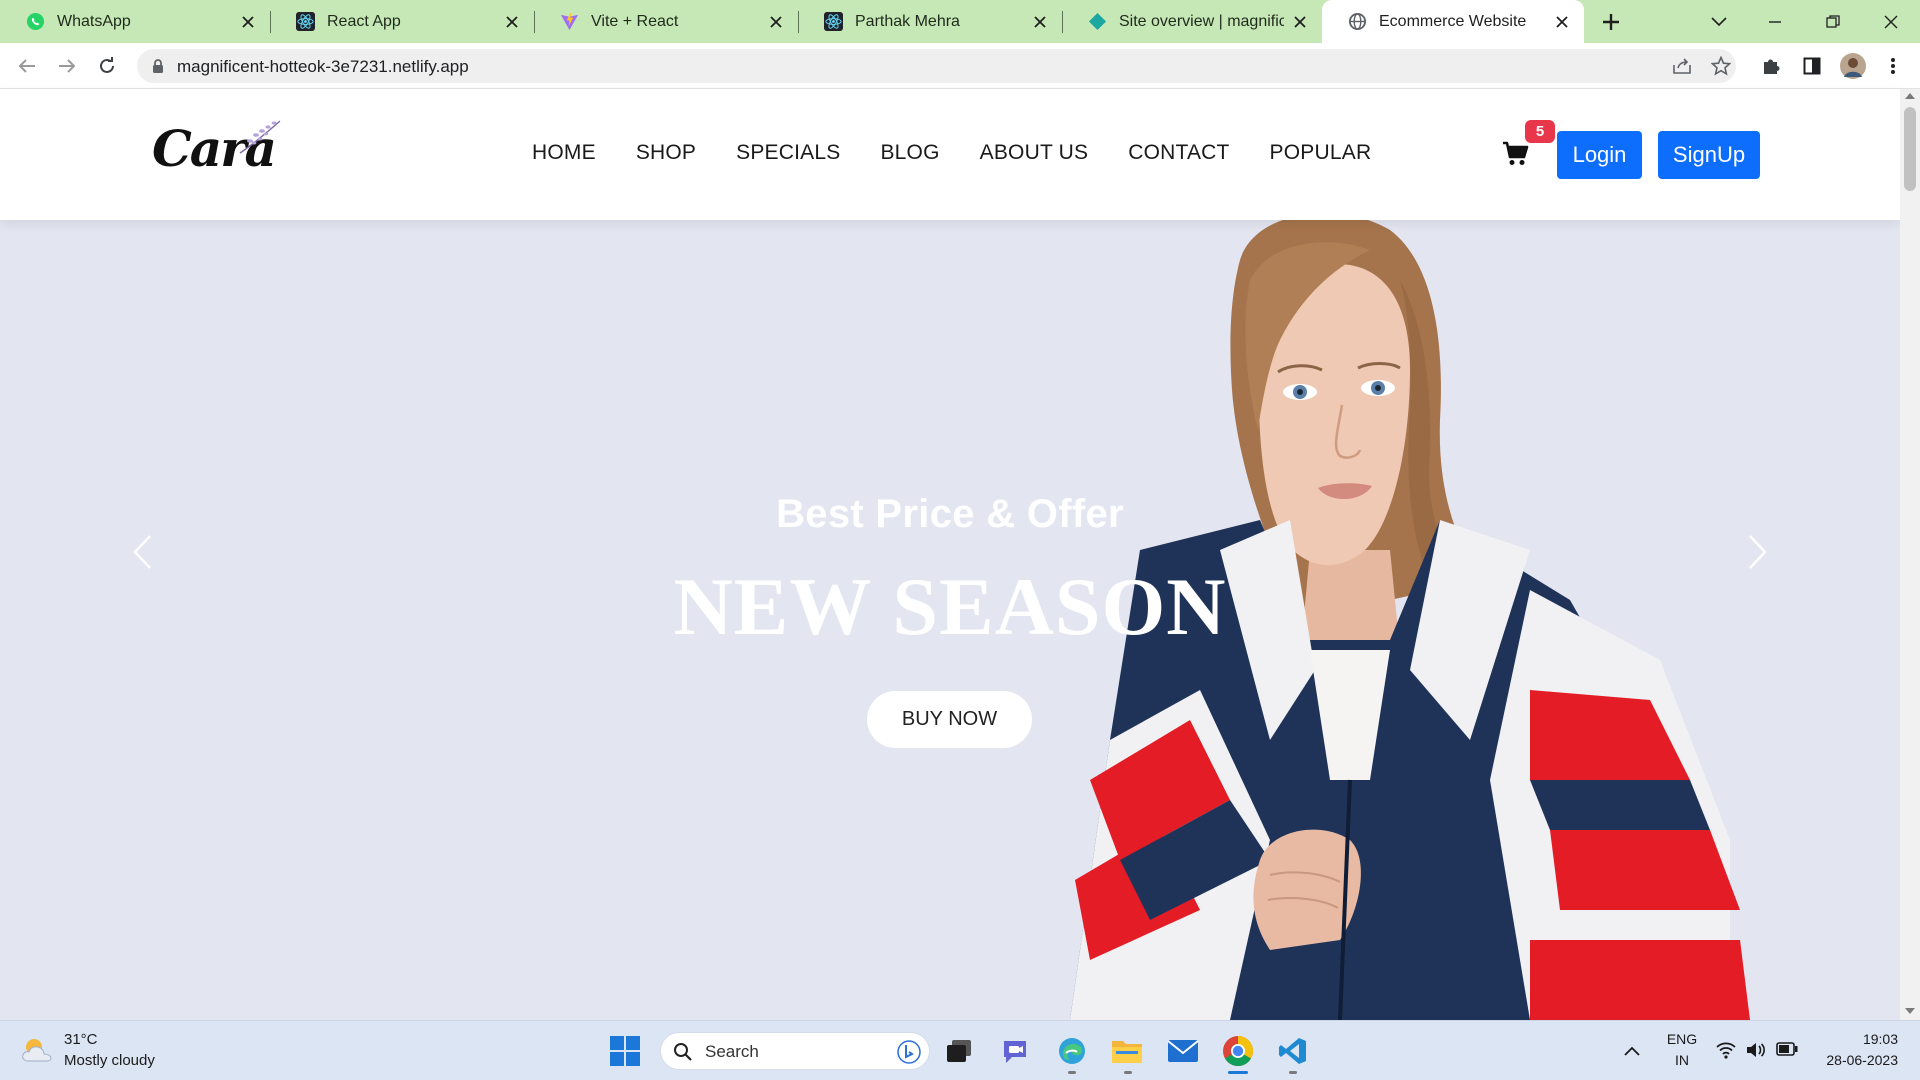 This screenshot has height=1080, width=1920. I want to click on windows-logo-icon, so click(625, 1051).